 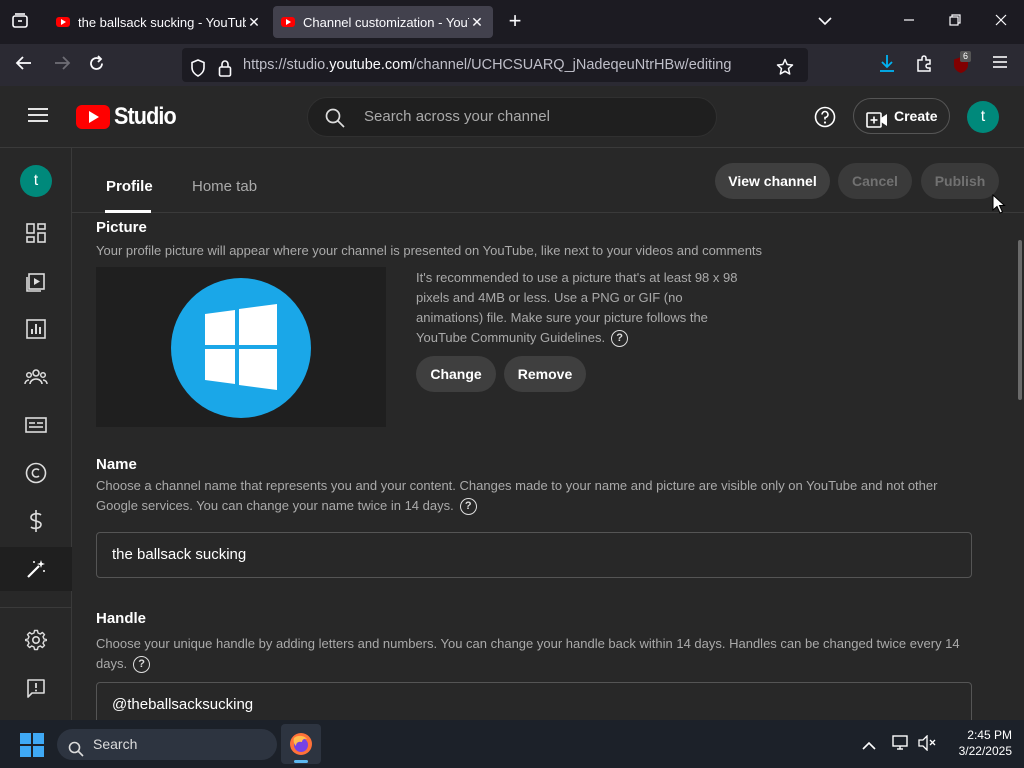 I want to click on list-all-tabs-icon, so click(x=825, y=22).